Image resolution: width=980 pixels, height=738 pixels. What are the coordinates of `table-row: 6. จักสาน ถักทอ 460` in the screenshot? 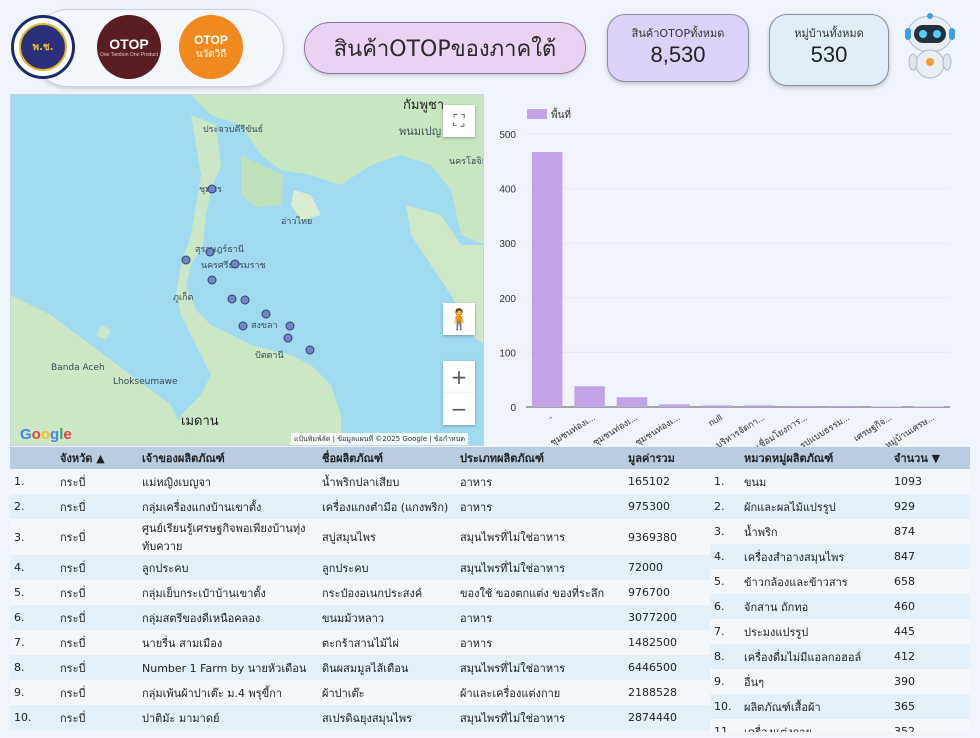 It's located at (840, 606).